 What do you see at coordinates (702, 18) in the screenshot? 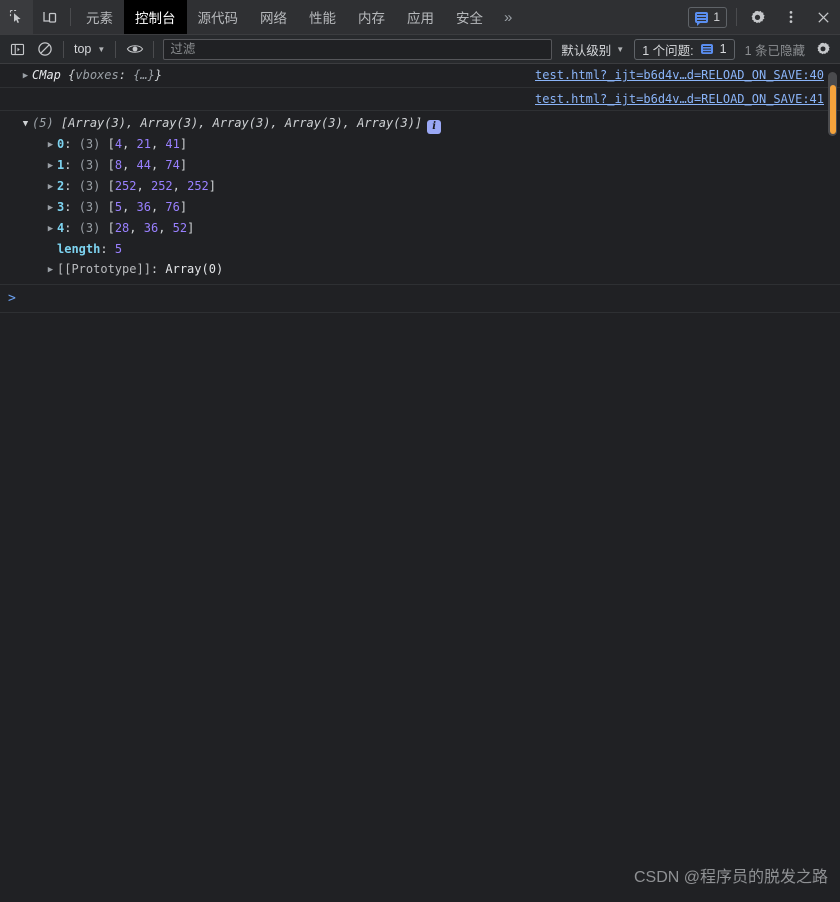
I see `message-icon` at bounding box center [702, 18].